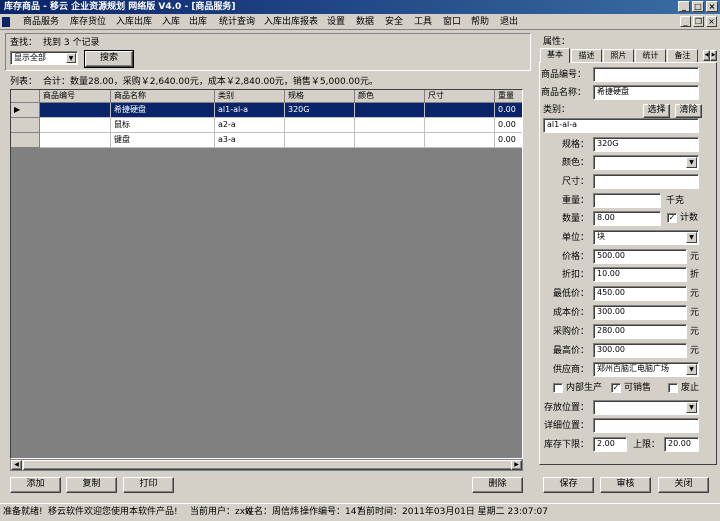 This screenshot has width=720, height=521. Describe the element at coordinates (586, 56) in the screenshot. I see `tab-description: 描述` at that location.